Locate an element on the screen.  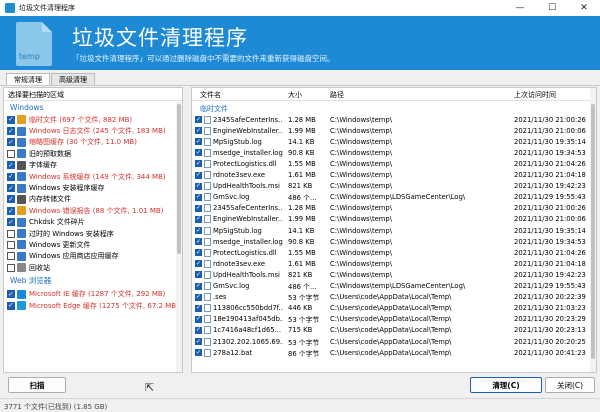
scan-area-item: 临时文件 (697 个文件, 882 MB) is located at coordinates (93, 119).